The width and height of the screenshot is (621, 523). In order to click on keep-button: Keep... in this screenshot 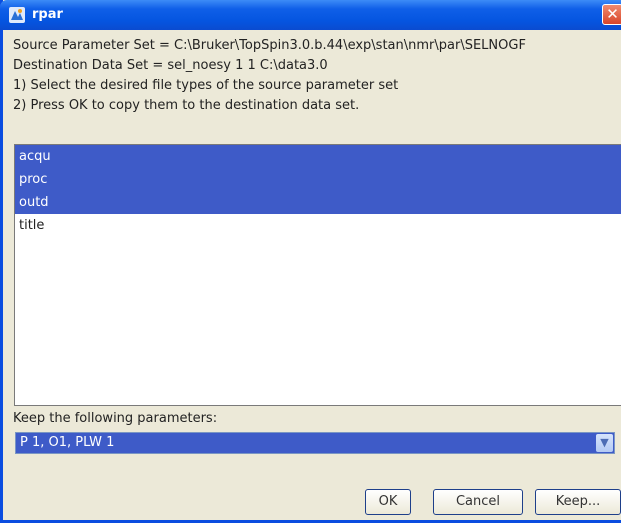, I will do `click(578, 502)`.